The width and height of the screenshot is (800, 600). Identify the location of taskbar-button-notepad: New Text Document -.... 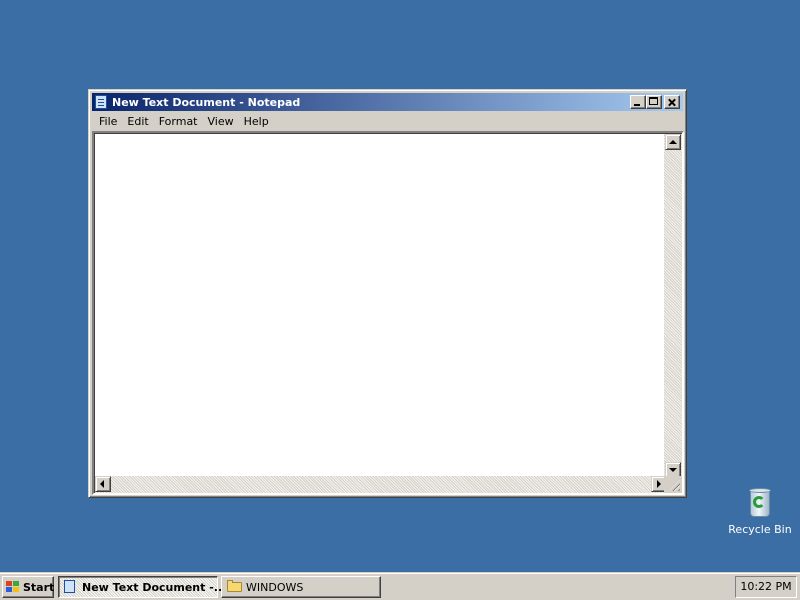
(142, 587).